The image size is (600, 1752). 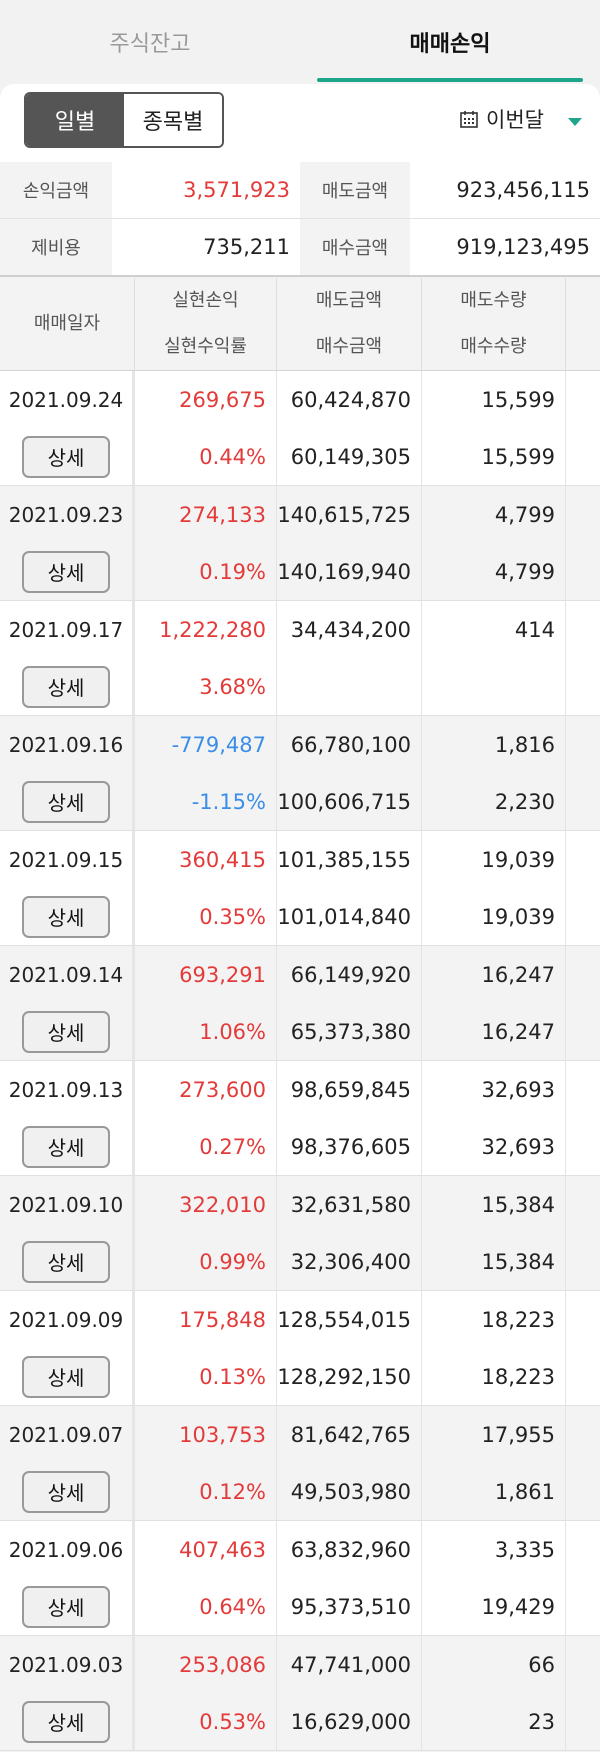 I want to click on view-segment: 일별 종목별, so click(x=124, y=120).